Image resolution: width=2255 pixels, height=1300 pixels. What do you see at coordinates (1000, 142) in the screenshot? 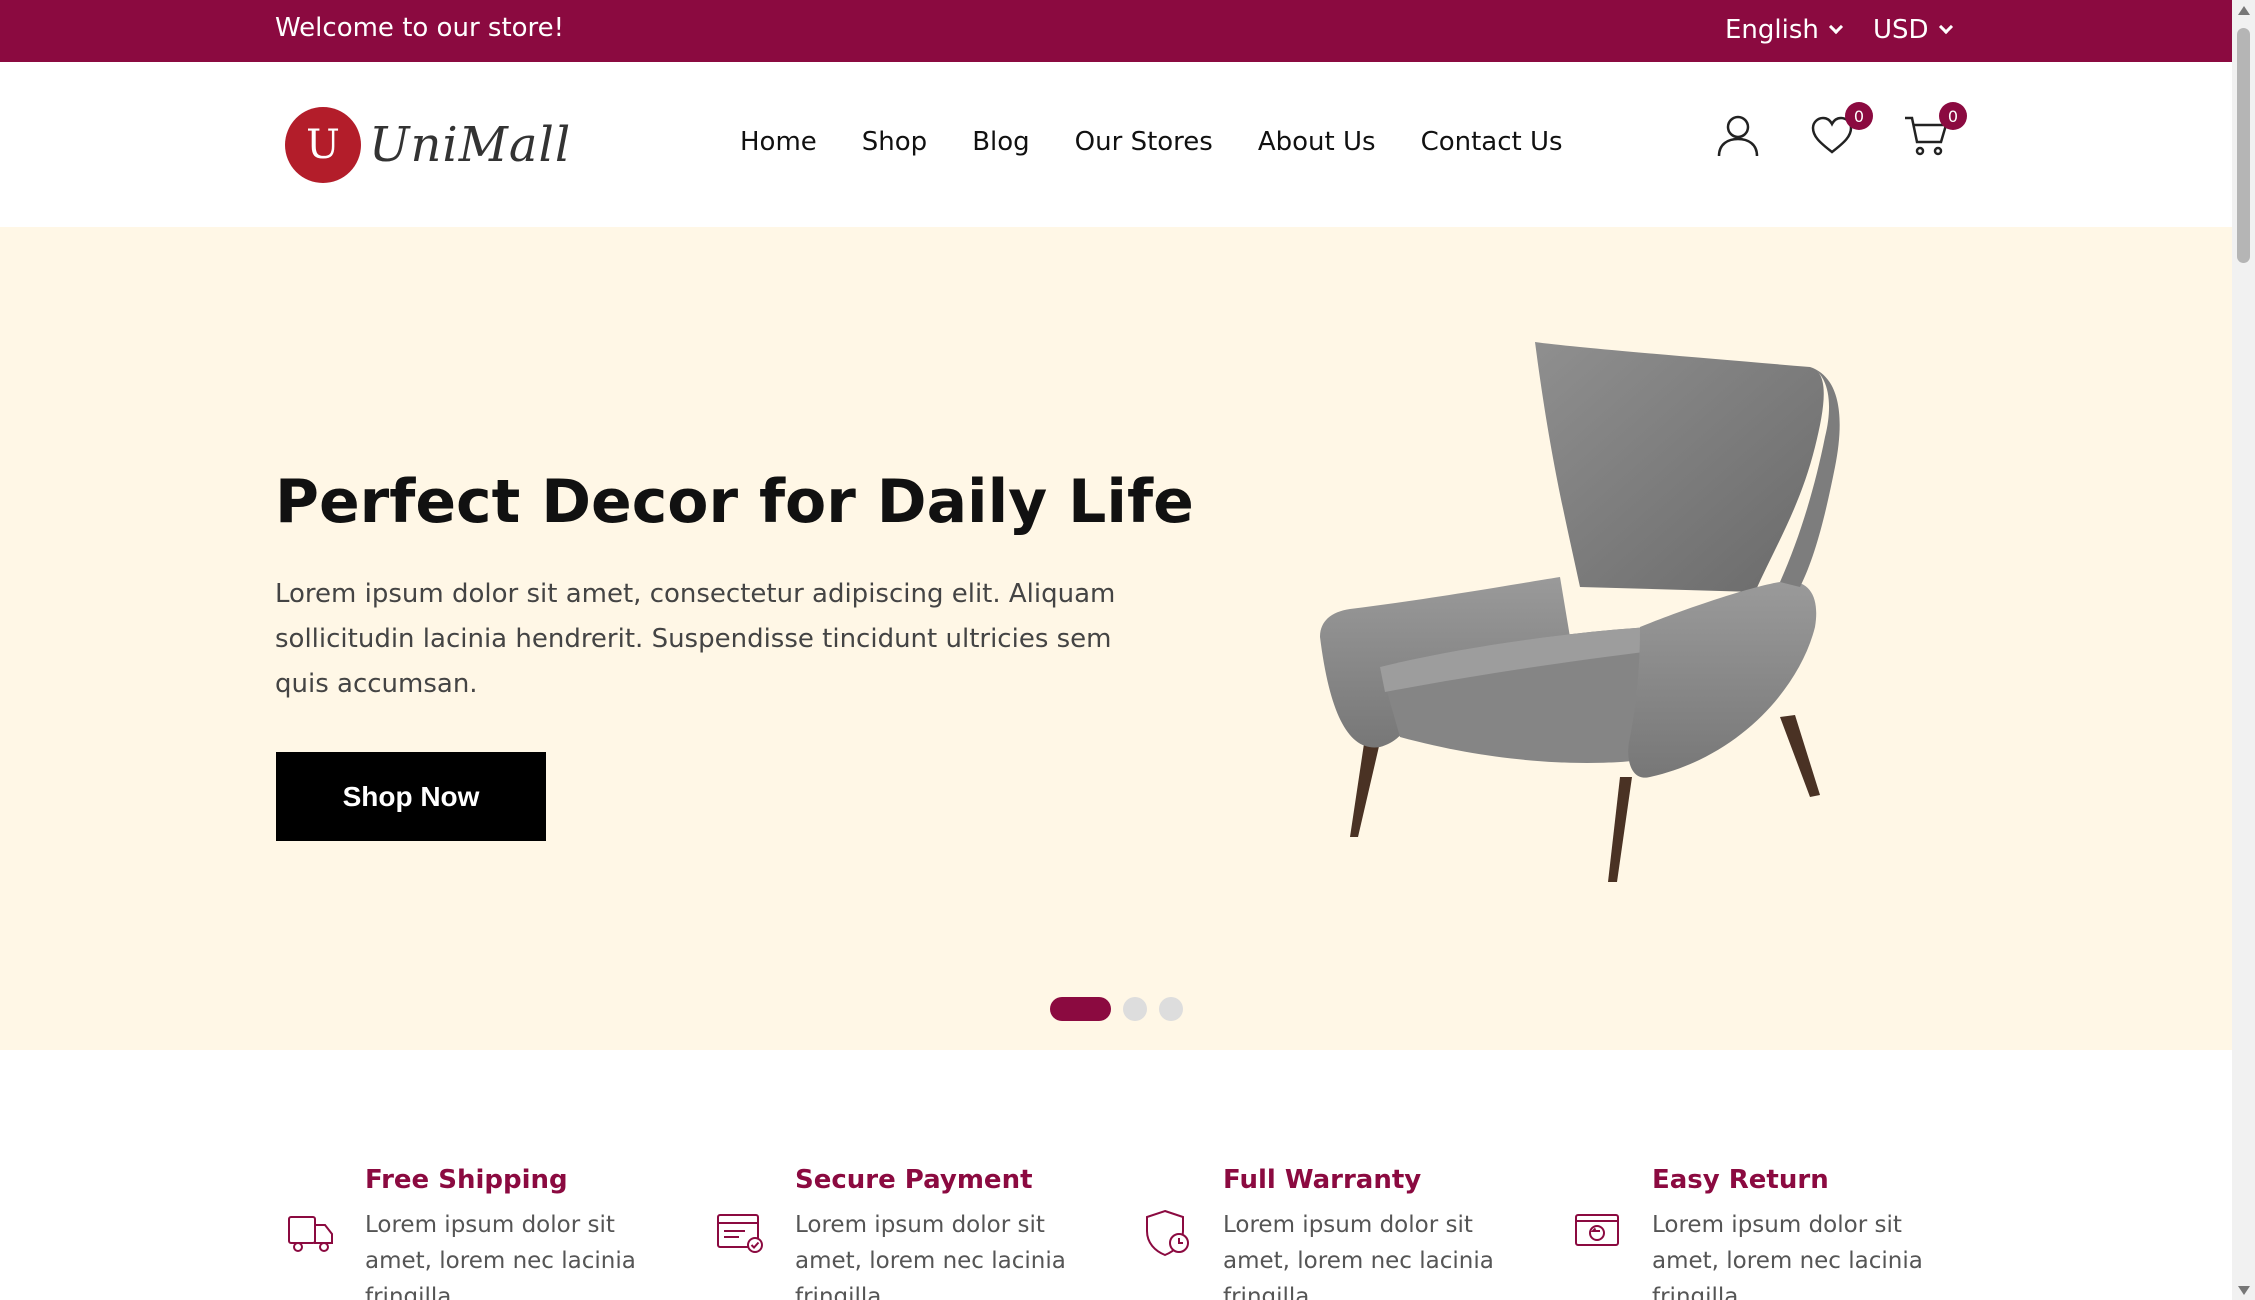
I see `nav-blog: Blog` at bounding box center [1000, 142].